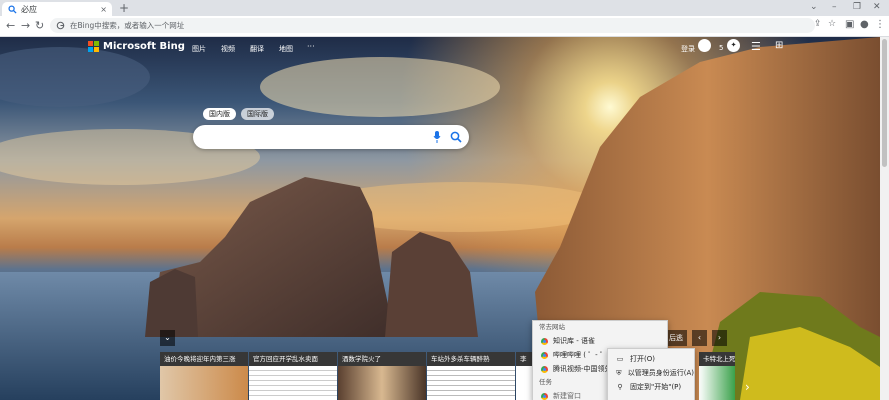 This screenshot has width=889, height=400. I want to click on news-card: 车站外多杀车辆醉熟, so click(471, 376).